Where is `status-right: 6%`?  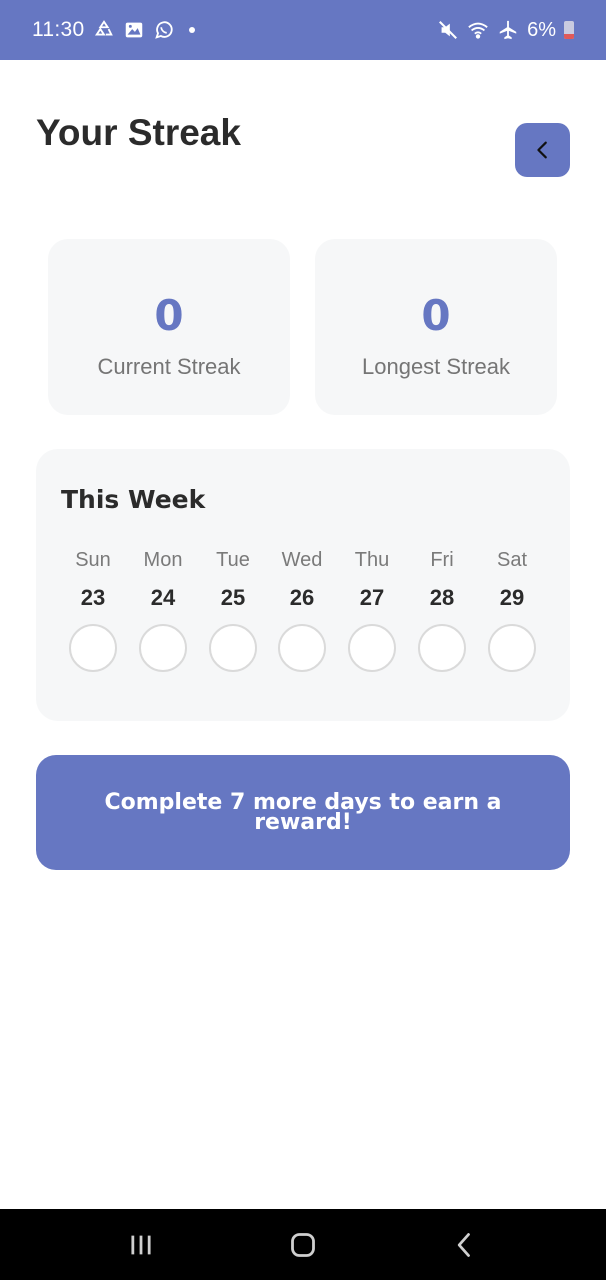 status-right: 6% is located at coordinates (505, 30).